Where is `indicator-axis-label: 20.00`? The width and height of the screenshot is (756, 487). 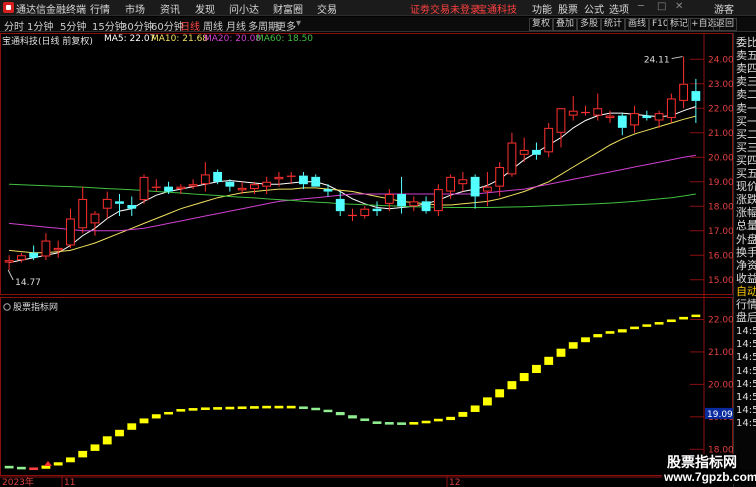 indicator-axis-label: 20.00 is located at coordinates (720, 385).